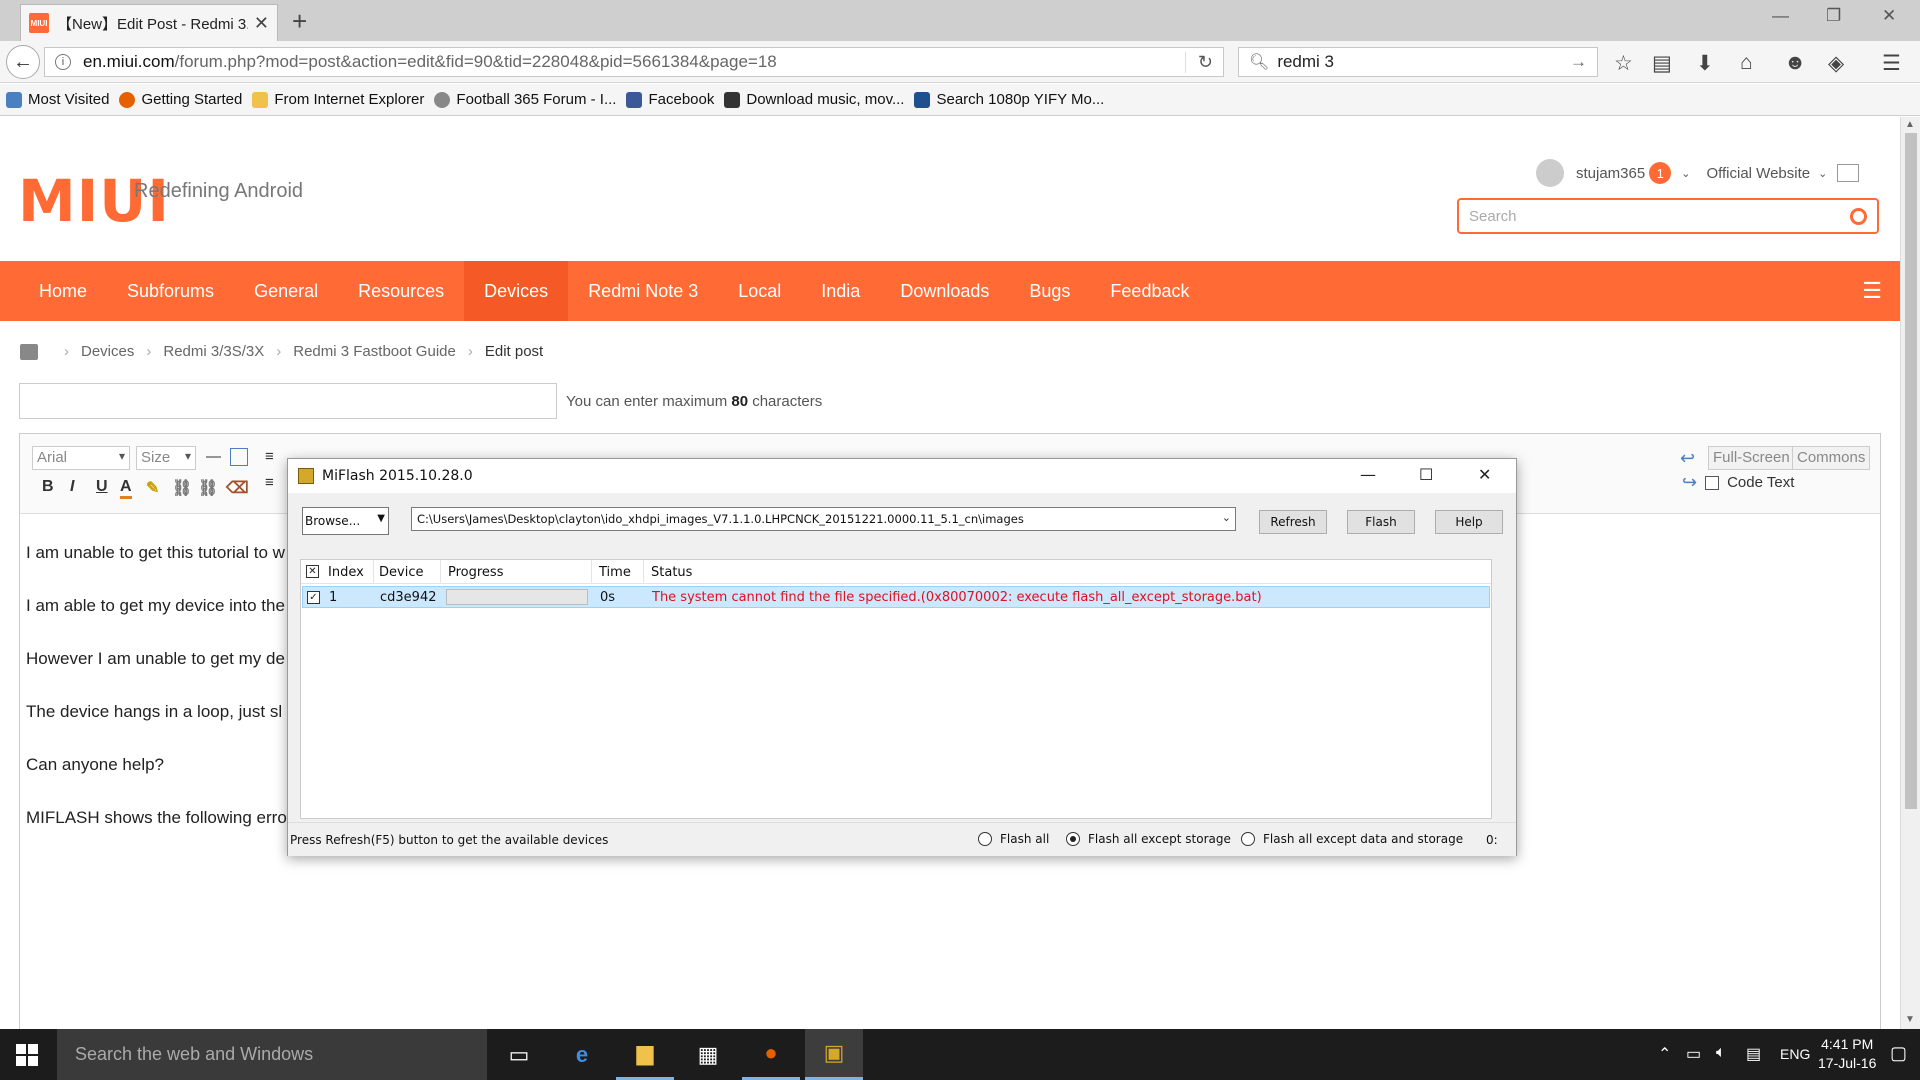 The width and height of the screenshot is (1920, 1080). Describe the element at coordinates (261, 23) in the screenshot. I see `tab-close-icon: ✕` at that location.